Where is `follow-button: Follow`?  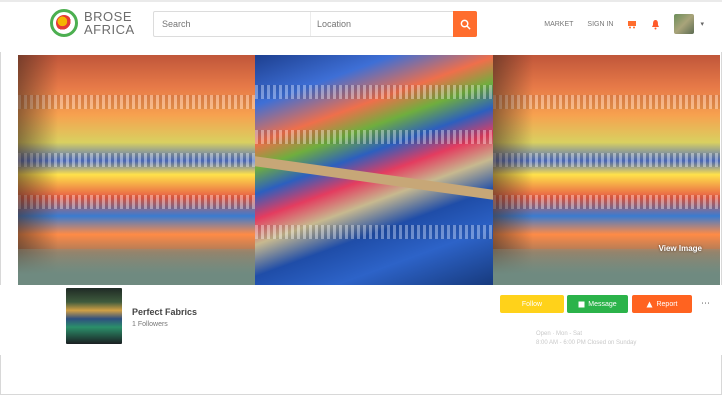
follow-button: Follow is located at coordinates (532, 304).